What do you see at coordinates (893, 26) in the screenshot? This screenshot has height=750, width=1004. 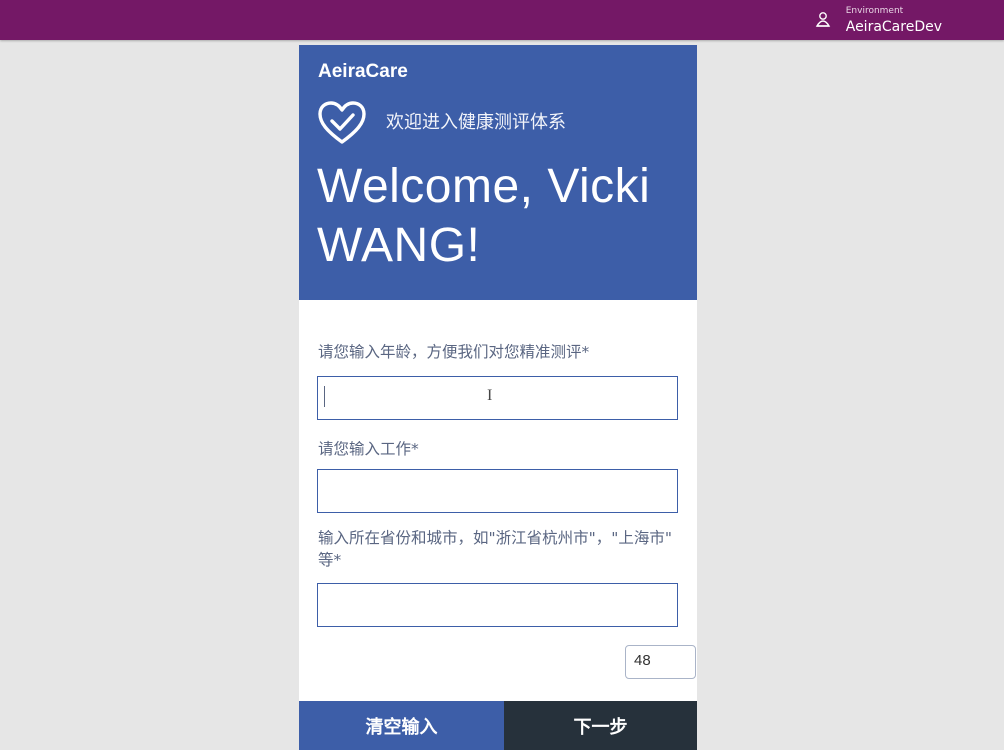 I see `environment-name: AeiraCareDev` at bounding box center [893, 26].